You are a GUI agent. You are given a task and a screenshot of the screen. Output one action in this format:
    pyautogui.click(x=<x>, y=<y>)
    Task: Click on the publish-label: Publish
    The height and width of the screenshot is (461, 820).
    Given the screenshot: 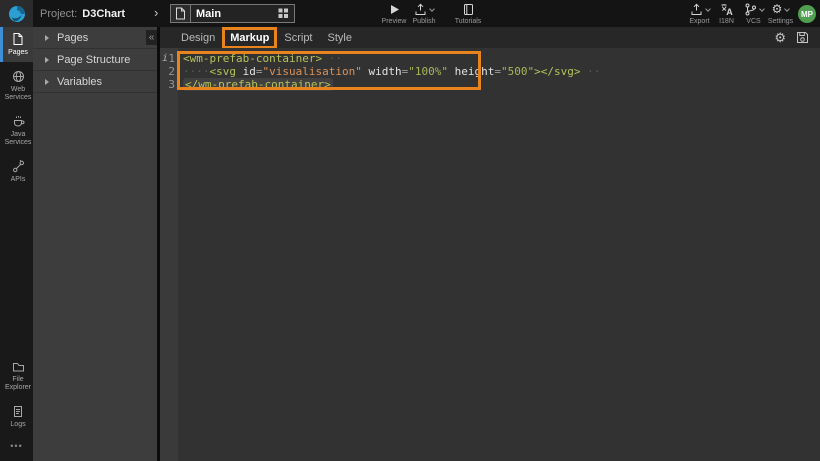 What is the action you would take?
    pyautogui.click(x=424, y=21)
    